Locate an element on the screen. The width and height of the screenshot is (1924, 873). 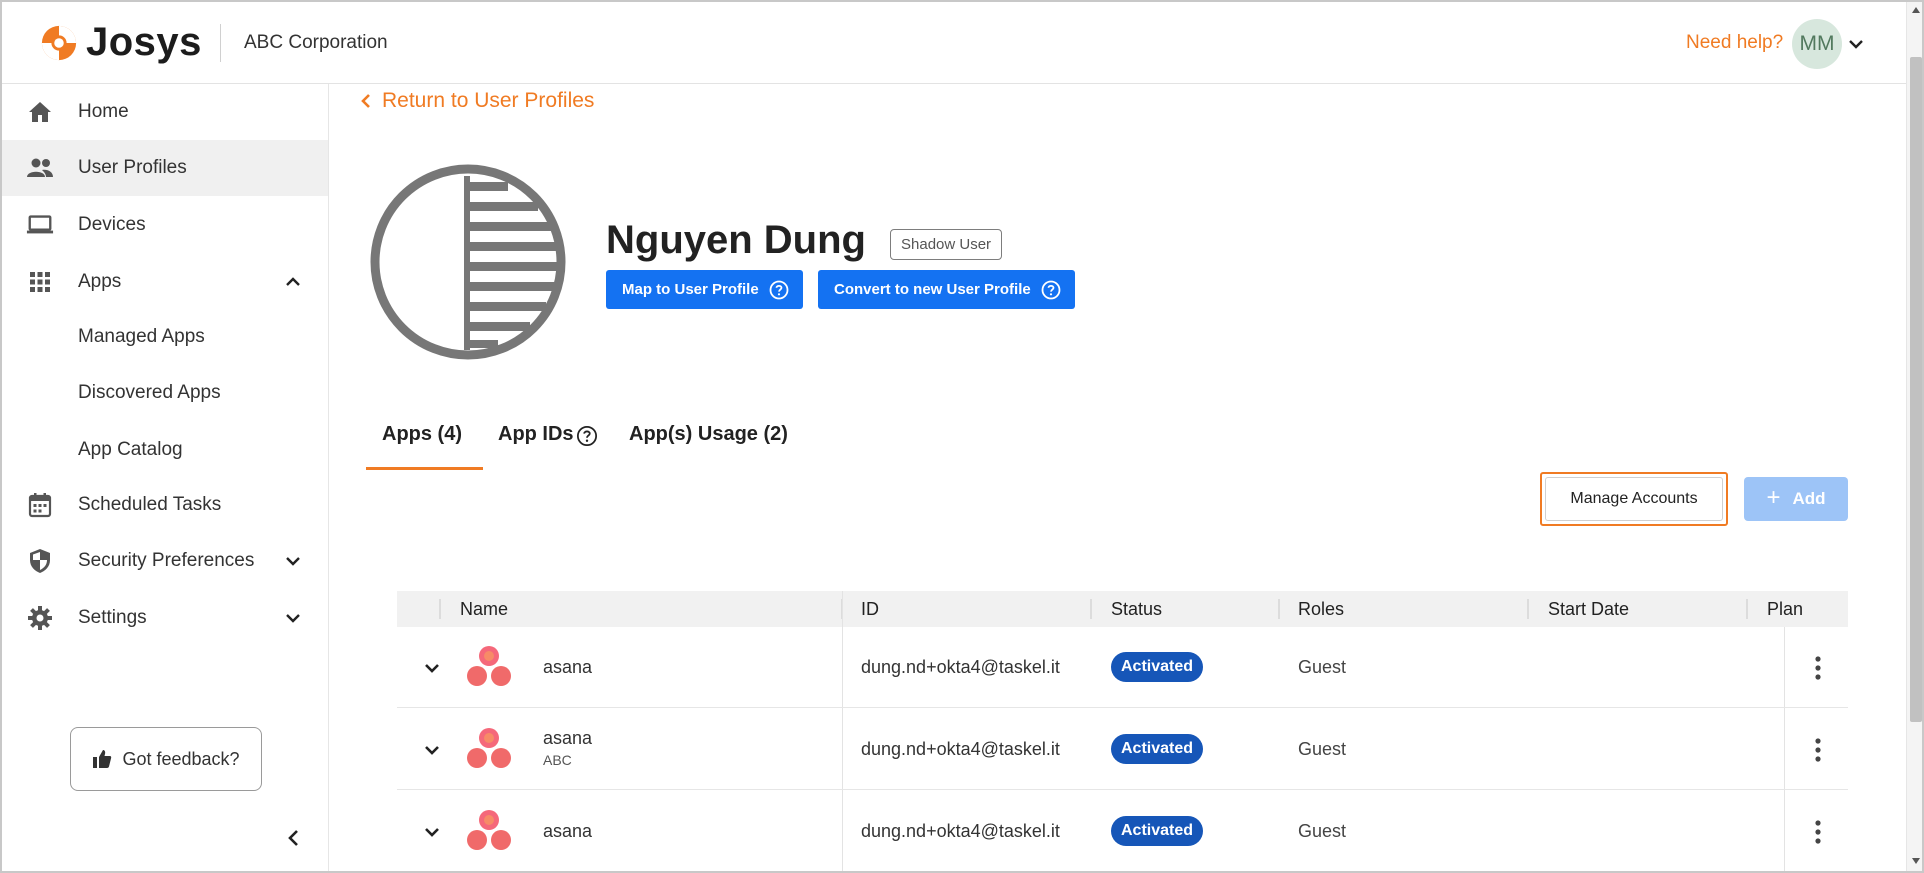
sidebar-item-label: Home is located at coordinates (103, 111).